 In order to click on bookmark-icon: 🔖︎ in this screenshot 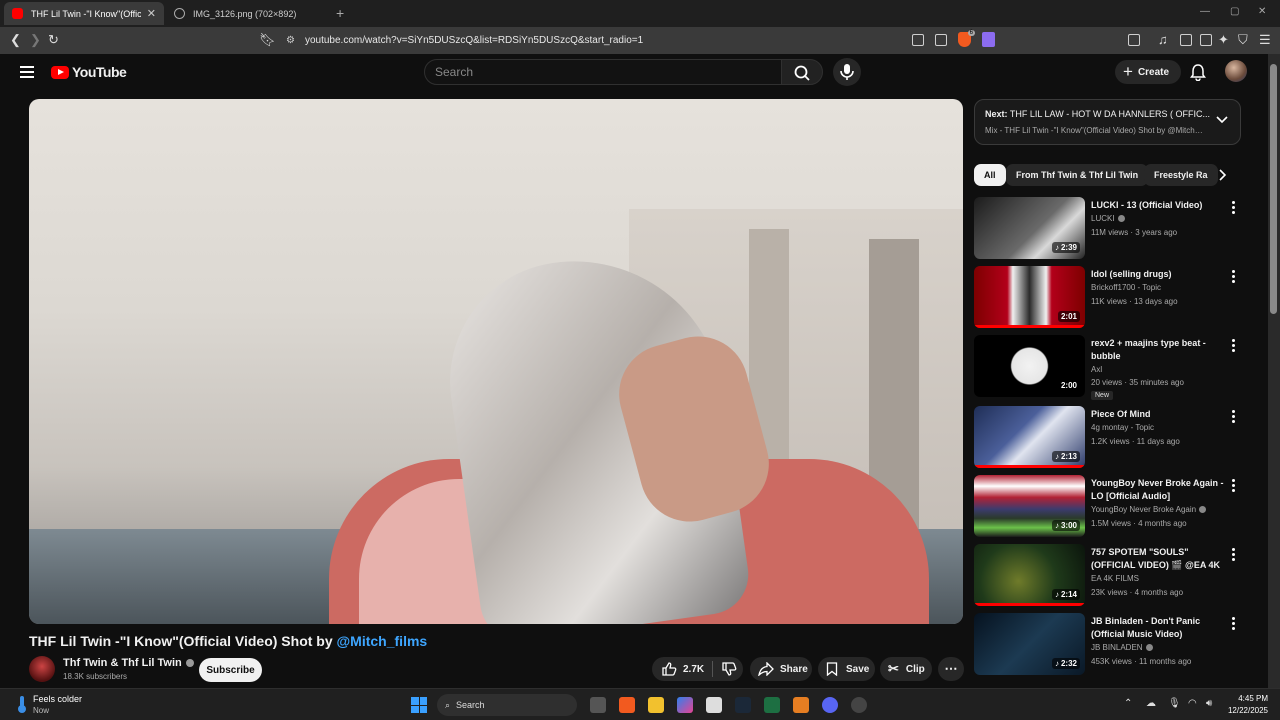, I will do `click(267, 40)`.